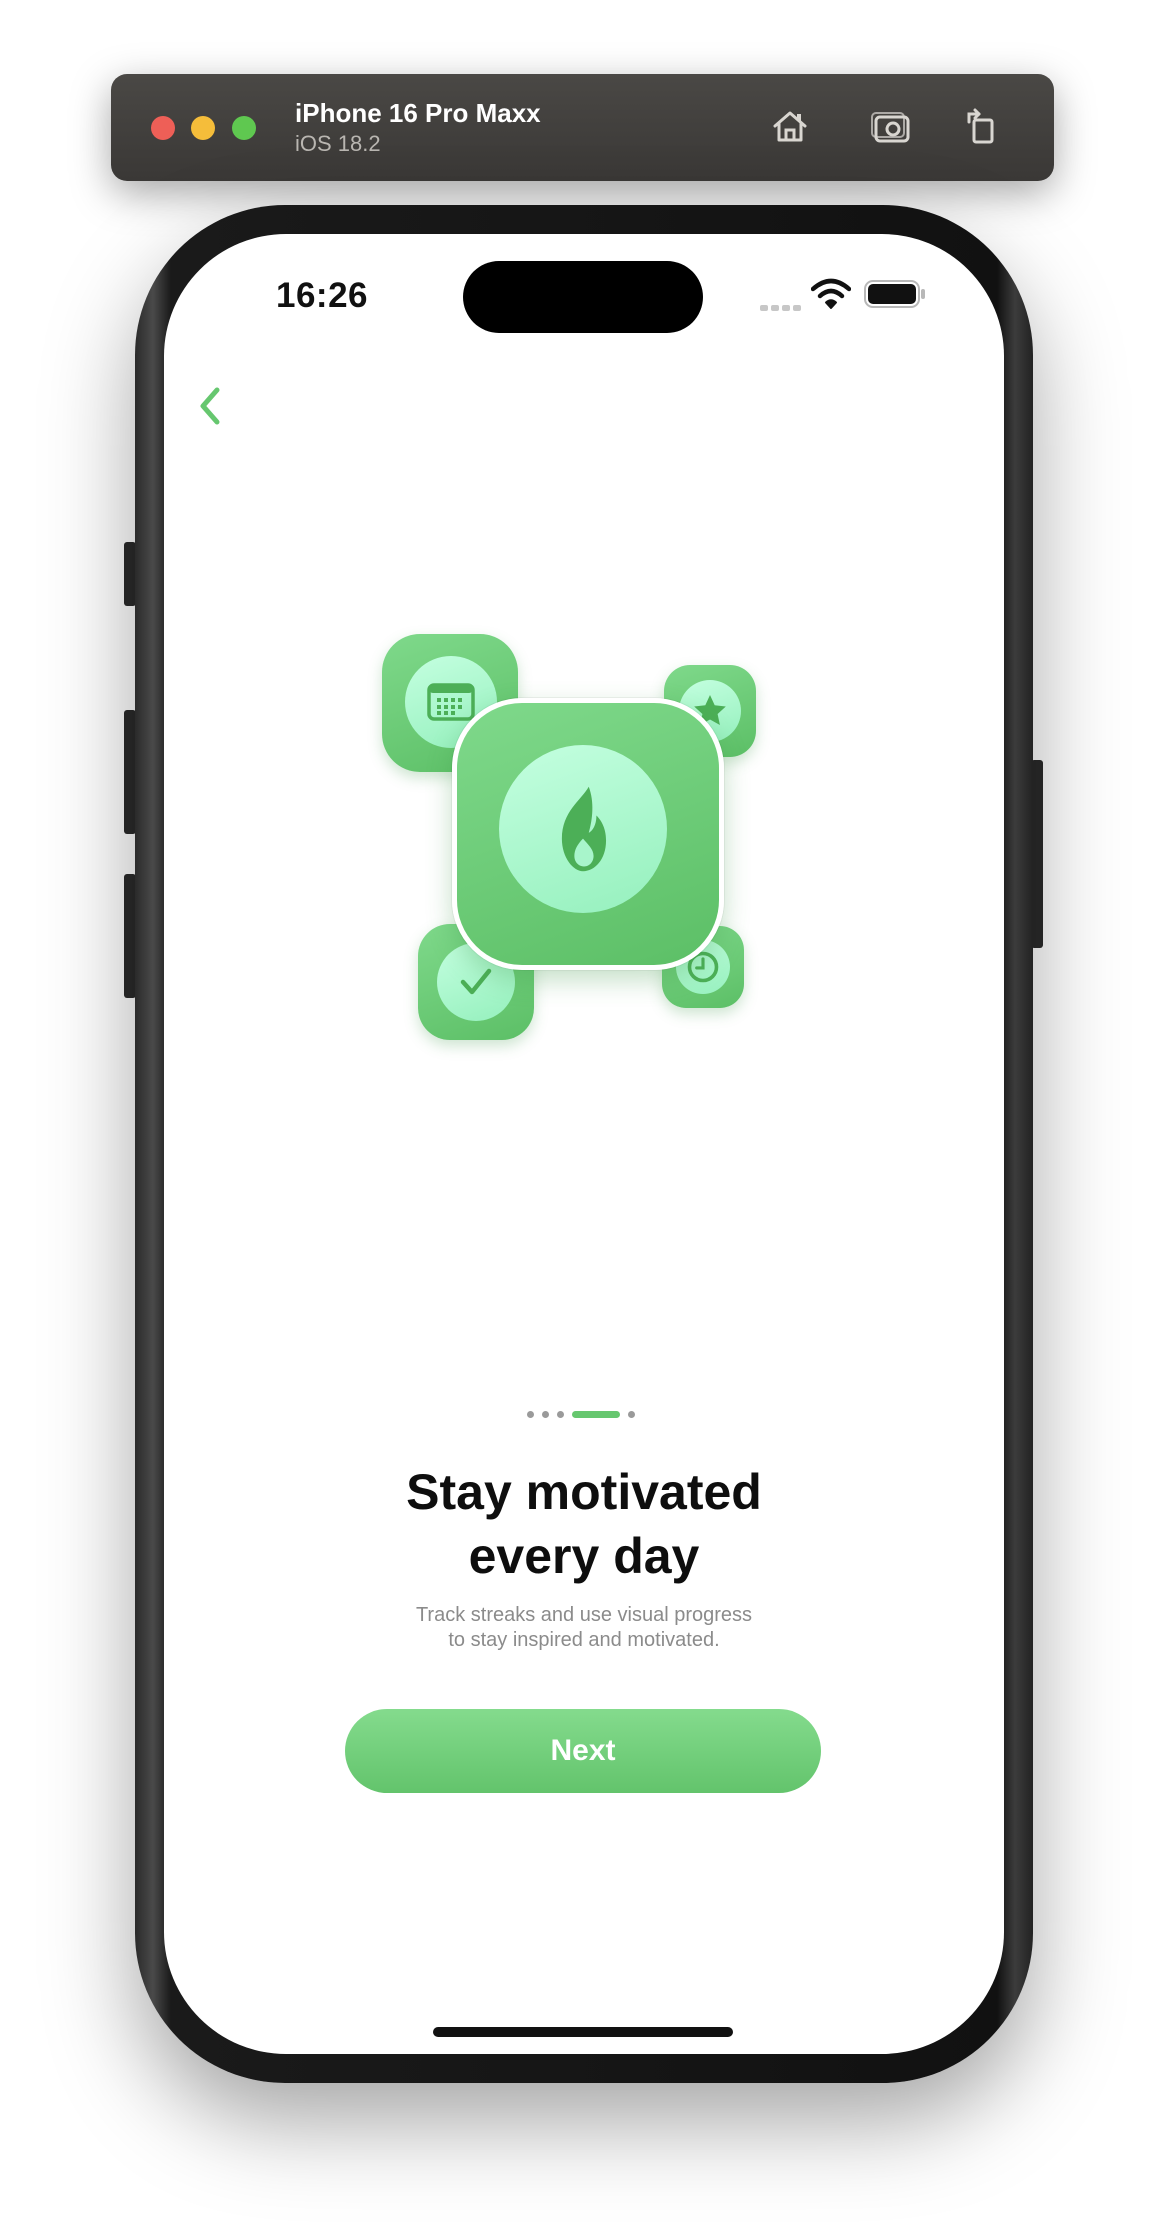 The height and width of the screenshot is (2234, 1164). I want to click on page-dot-current, so click(596, 1414).